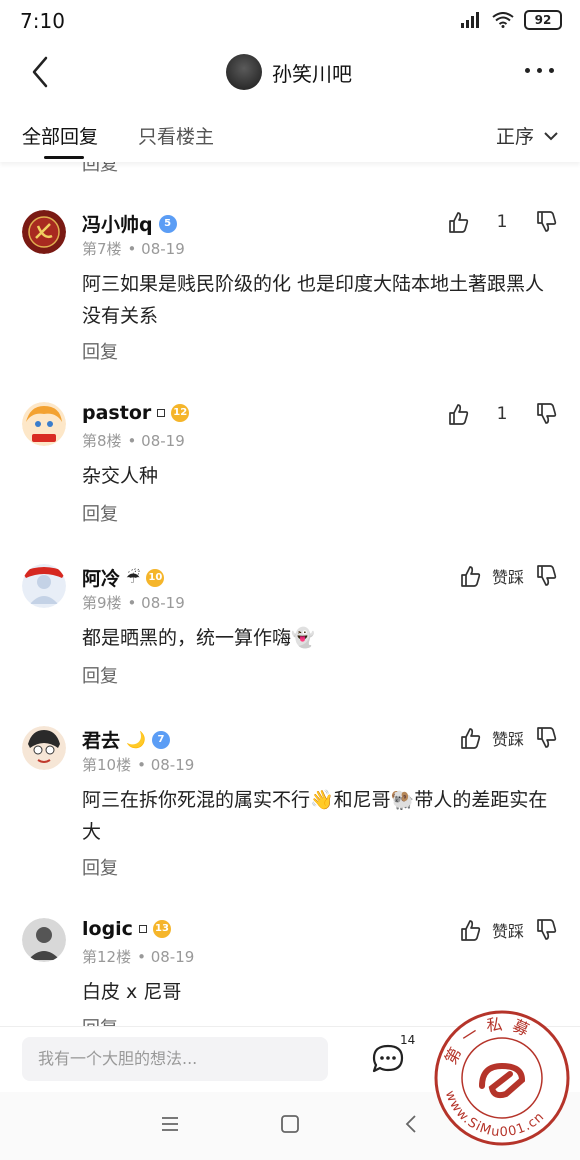 The height and width of the screenshot is (1160, 580). I want to click on floor-number: 第9楼, so click(102, 603).